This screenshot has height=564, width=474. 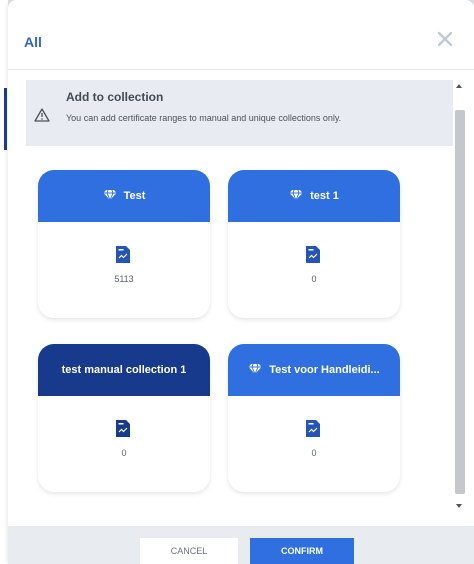 I want to click on scrollbar, so click(x=460, y=297).